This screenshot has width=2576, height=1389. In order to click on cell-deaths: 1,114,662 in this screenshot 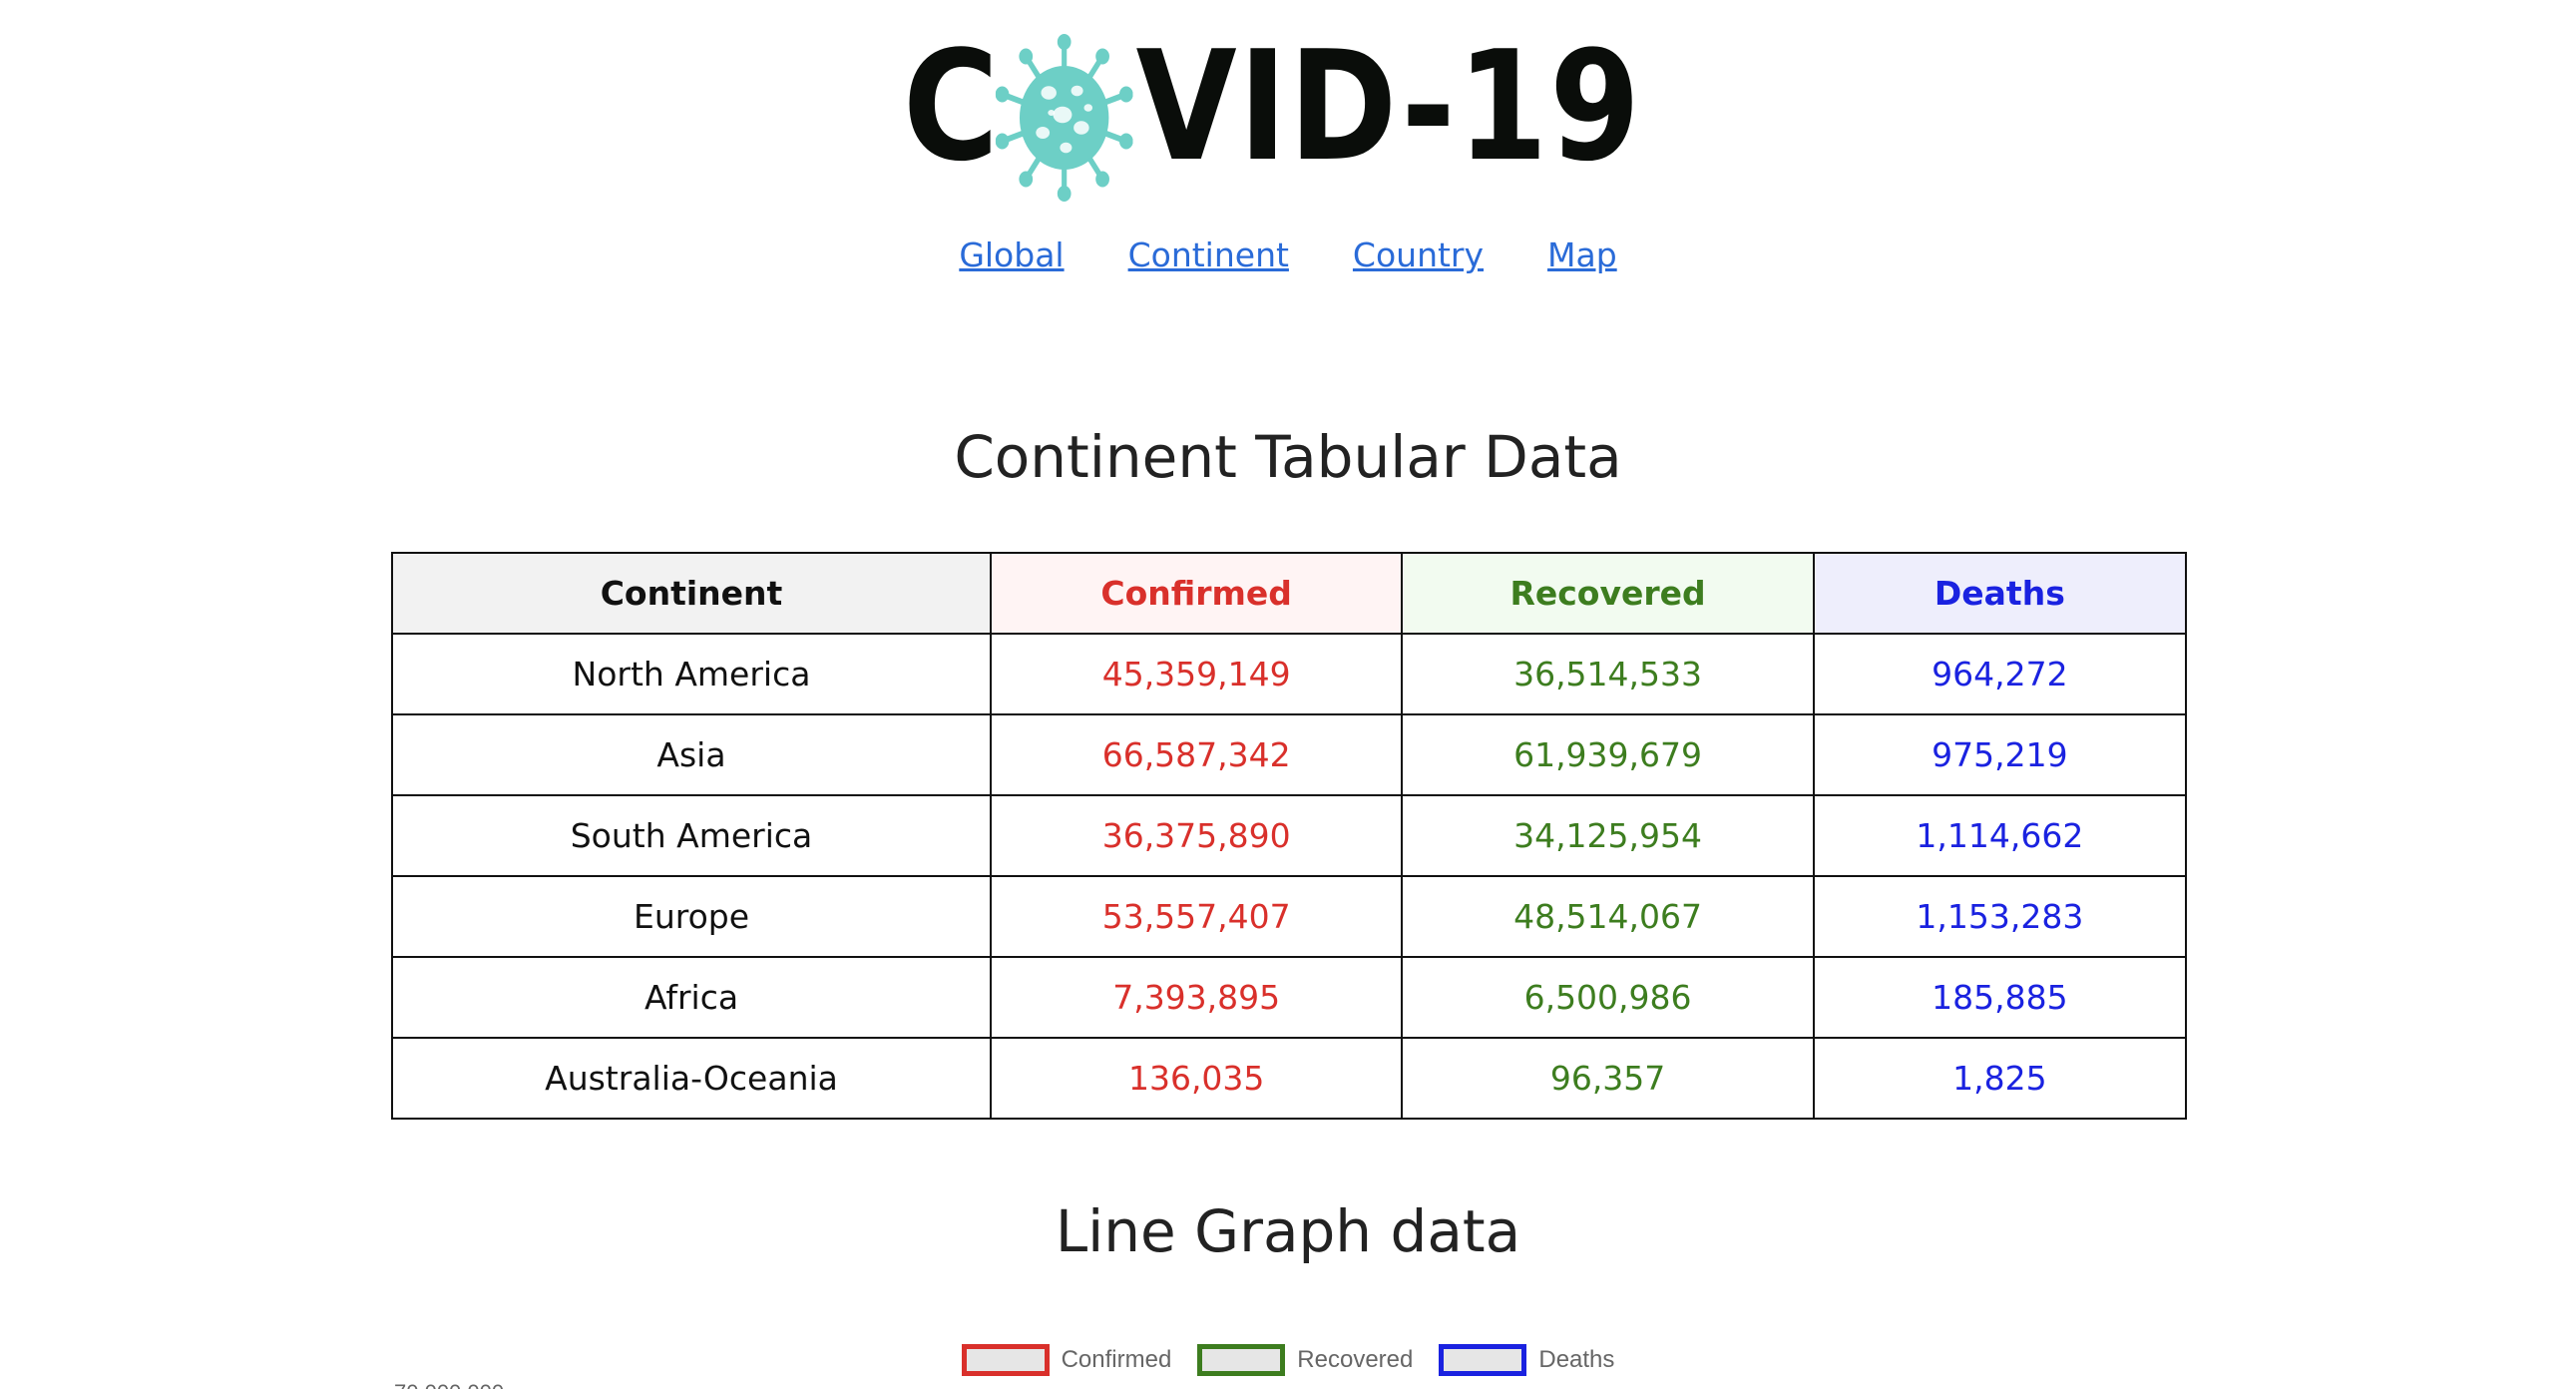, I will do `click(2000, 835)`.